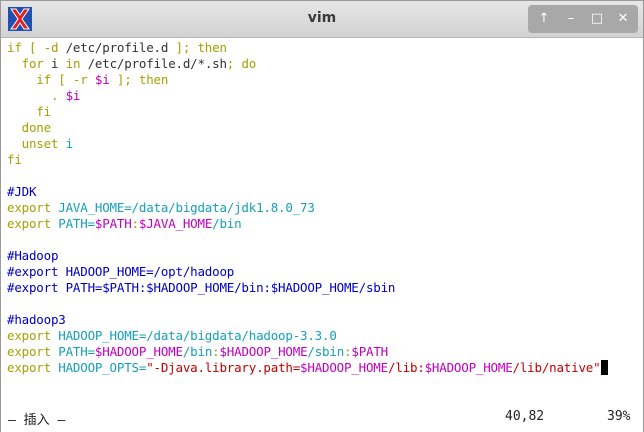 The image size is (644, 432). Describe the element at coordinates (36, 47) in the screenshot. I see `code-token: if [ -d` at that location.